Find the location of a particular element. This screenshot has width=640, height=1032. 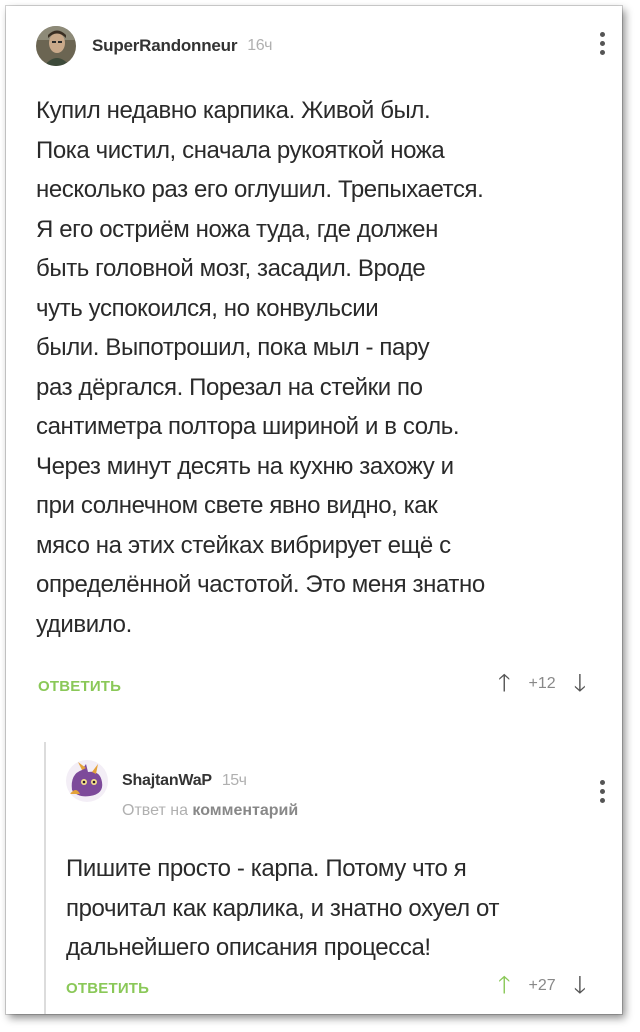

reply-time: 15ч is located at coordinates (234, 780).